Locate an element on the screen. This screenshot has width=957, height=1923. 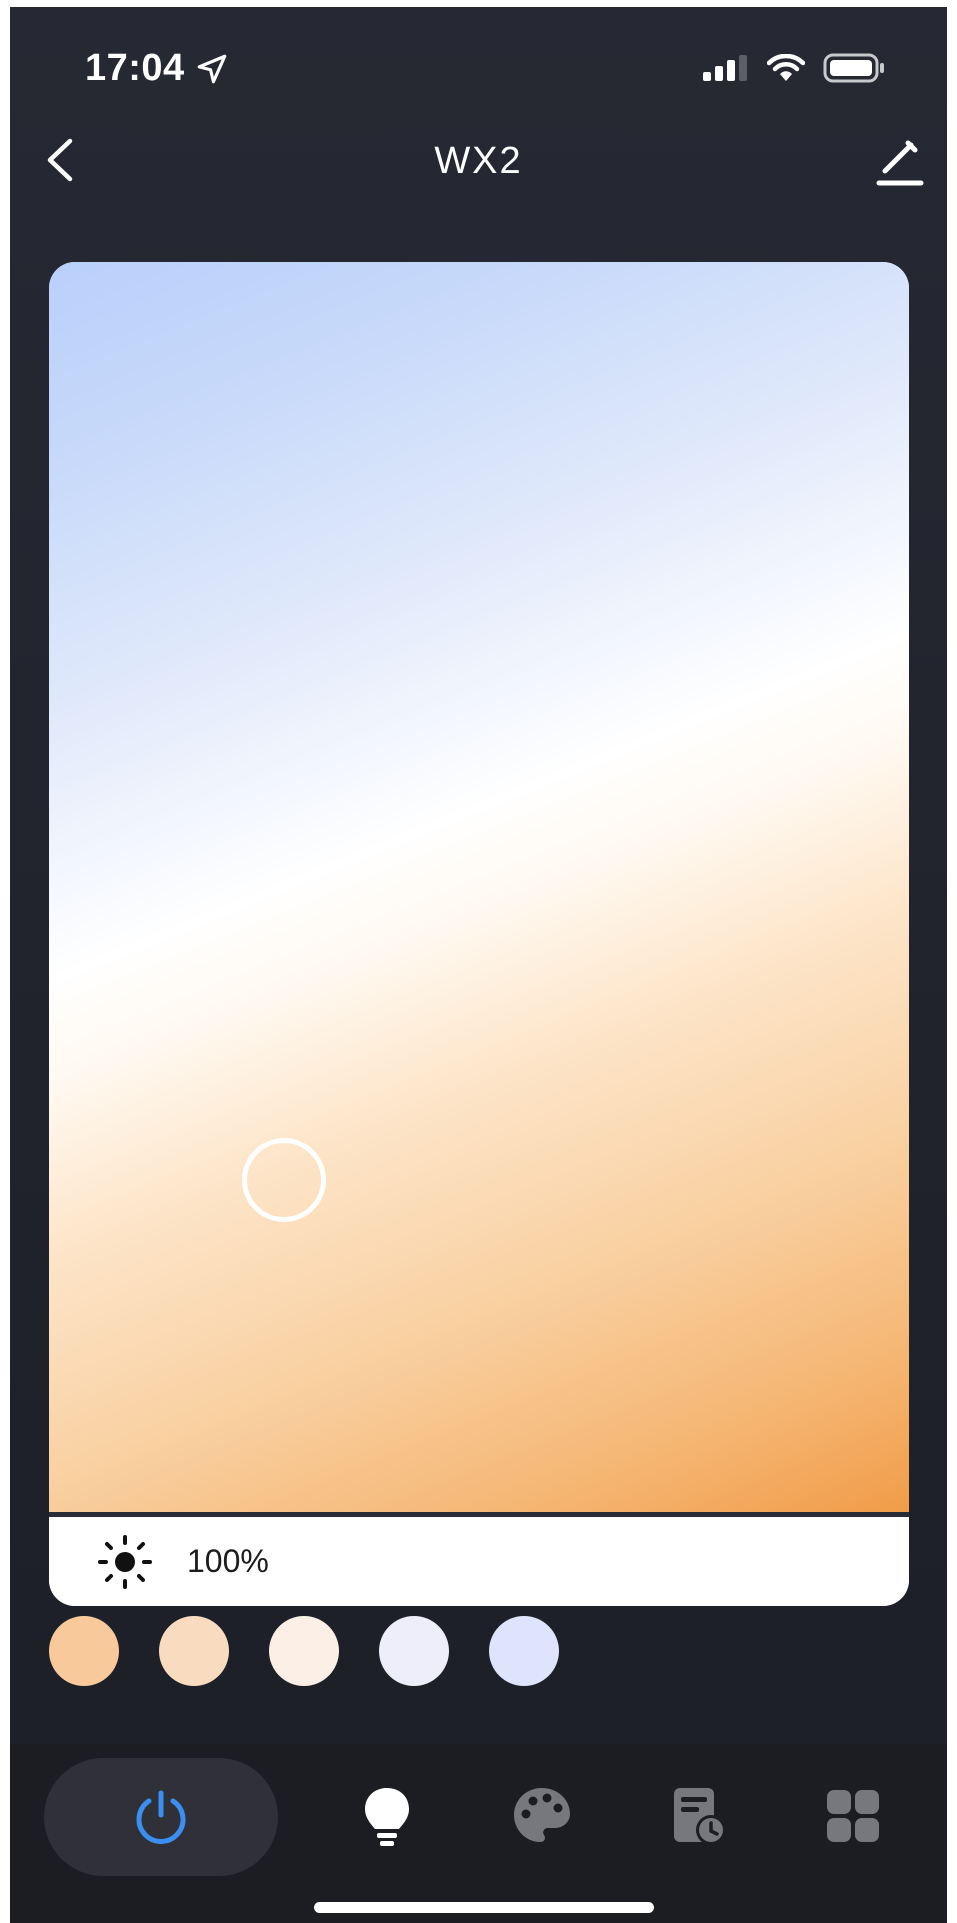
lightbulb-icon is located at coordinates (387, 1816).